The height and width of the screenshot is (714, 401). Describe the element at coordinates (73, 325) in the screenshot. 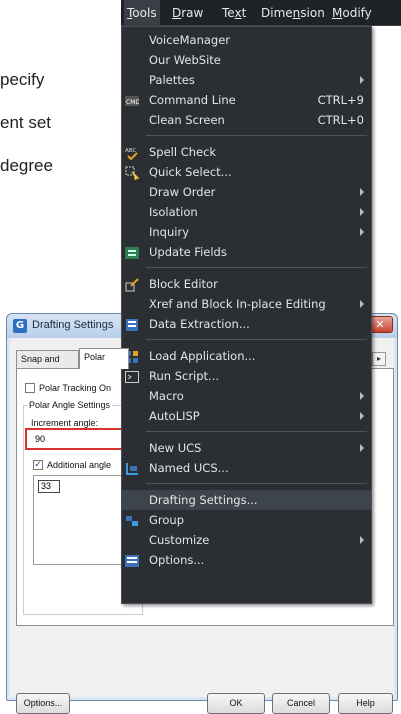

I see `dialog-title: Drafting Settings` at that location.